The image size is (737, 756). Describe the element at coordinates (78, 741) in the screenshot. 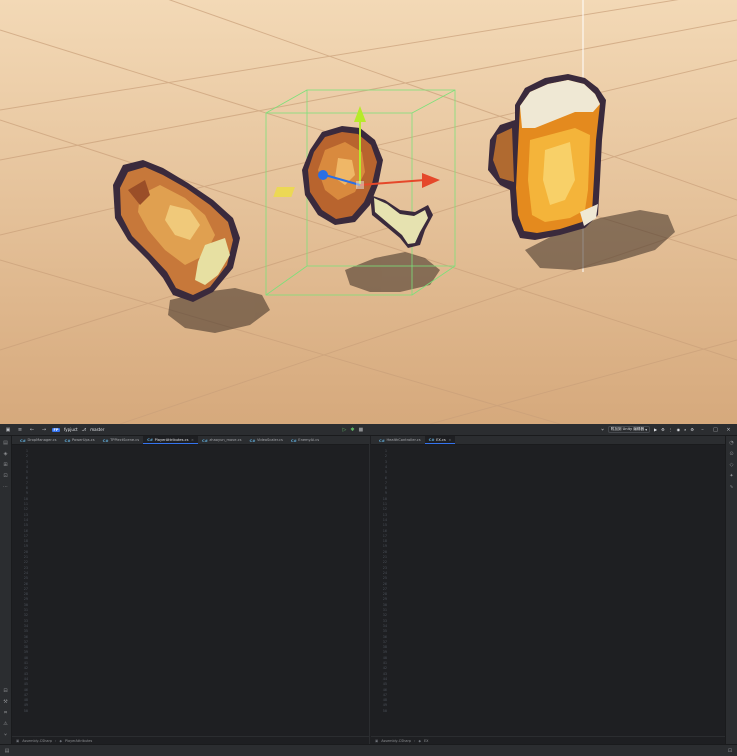

I see `status-class: PlayerAttributes` at that location.